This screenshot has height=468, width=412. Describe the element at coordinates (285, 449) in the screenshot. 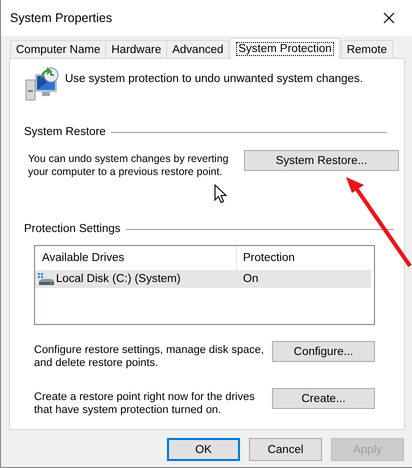

I see `dialog-button: Cancel` at that location.